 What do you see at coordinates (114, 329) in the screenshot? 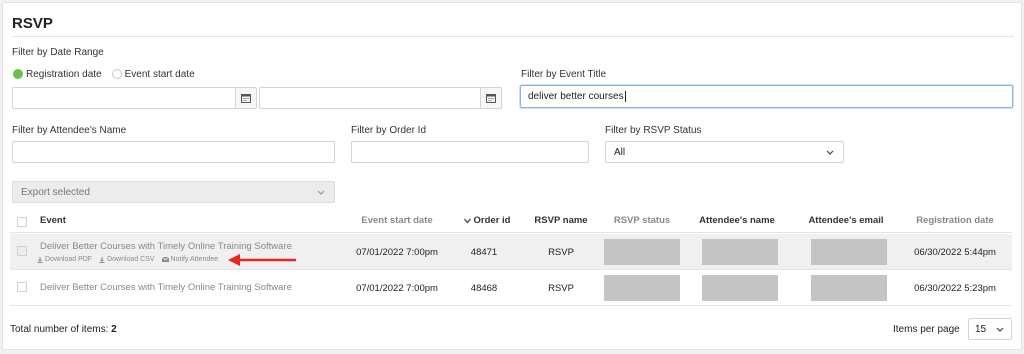
I see `total-items-count: 2` at bounding box center [114, 329].